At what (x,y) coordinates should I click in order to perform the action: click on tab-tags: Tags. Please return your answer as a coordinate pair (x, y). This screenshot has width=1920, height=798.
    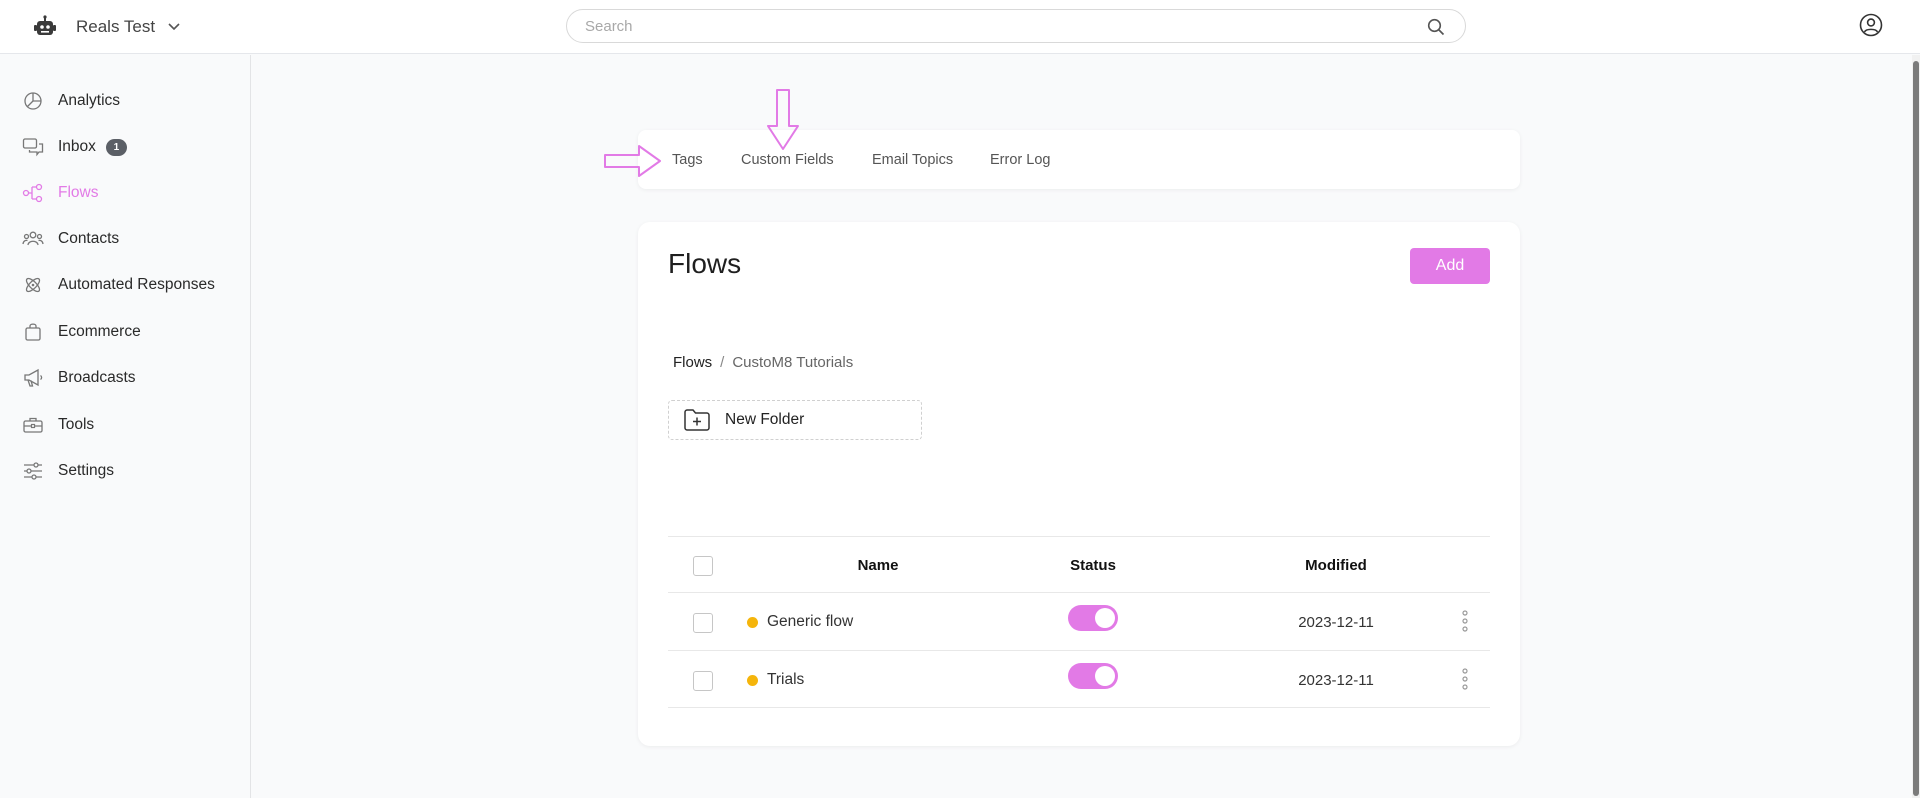
    Looking at the image, I should click on (687, 159).